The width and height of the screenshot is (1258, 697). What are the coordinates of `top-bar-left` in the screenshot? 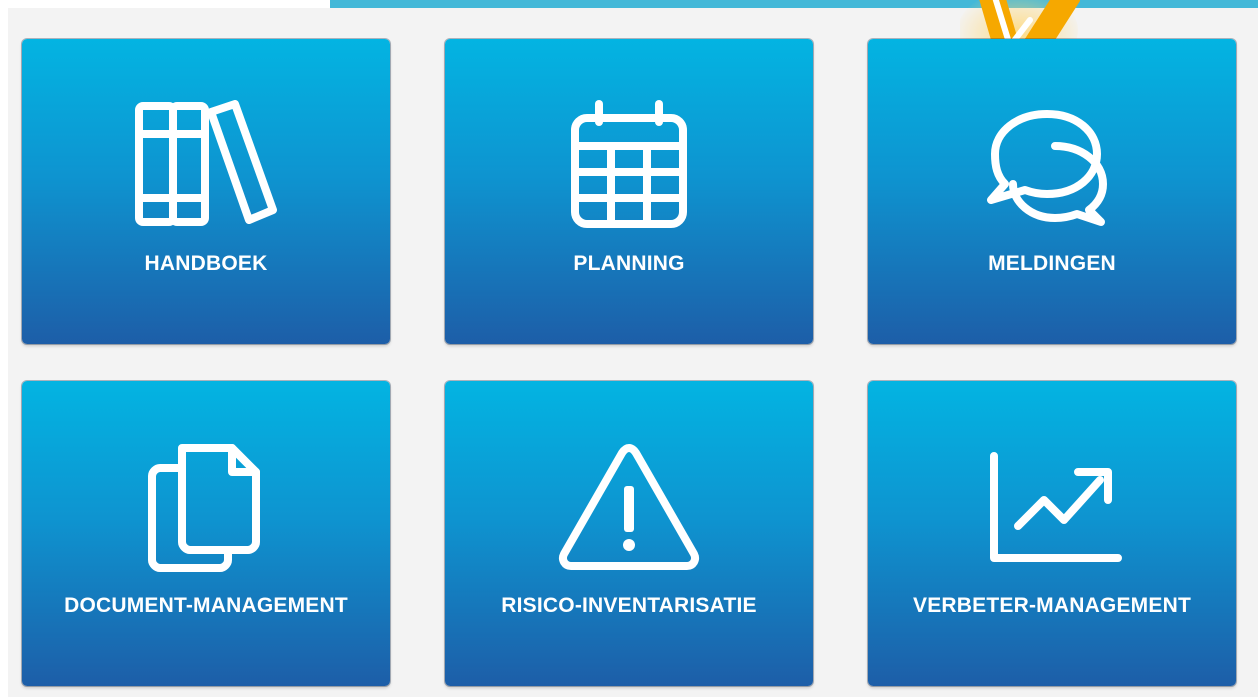 It's located at (165, 4).